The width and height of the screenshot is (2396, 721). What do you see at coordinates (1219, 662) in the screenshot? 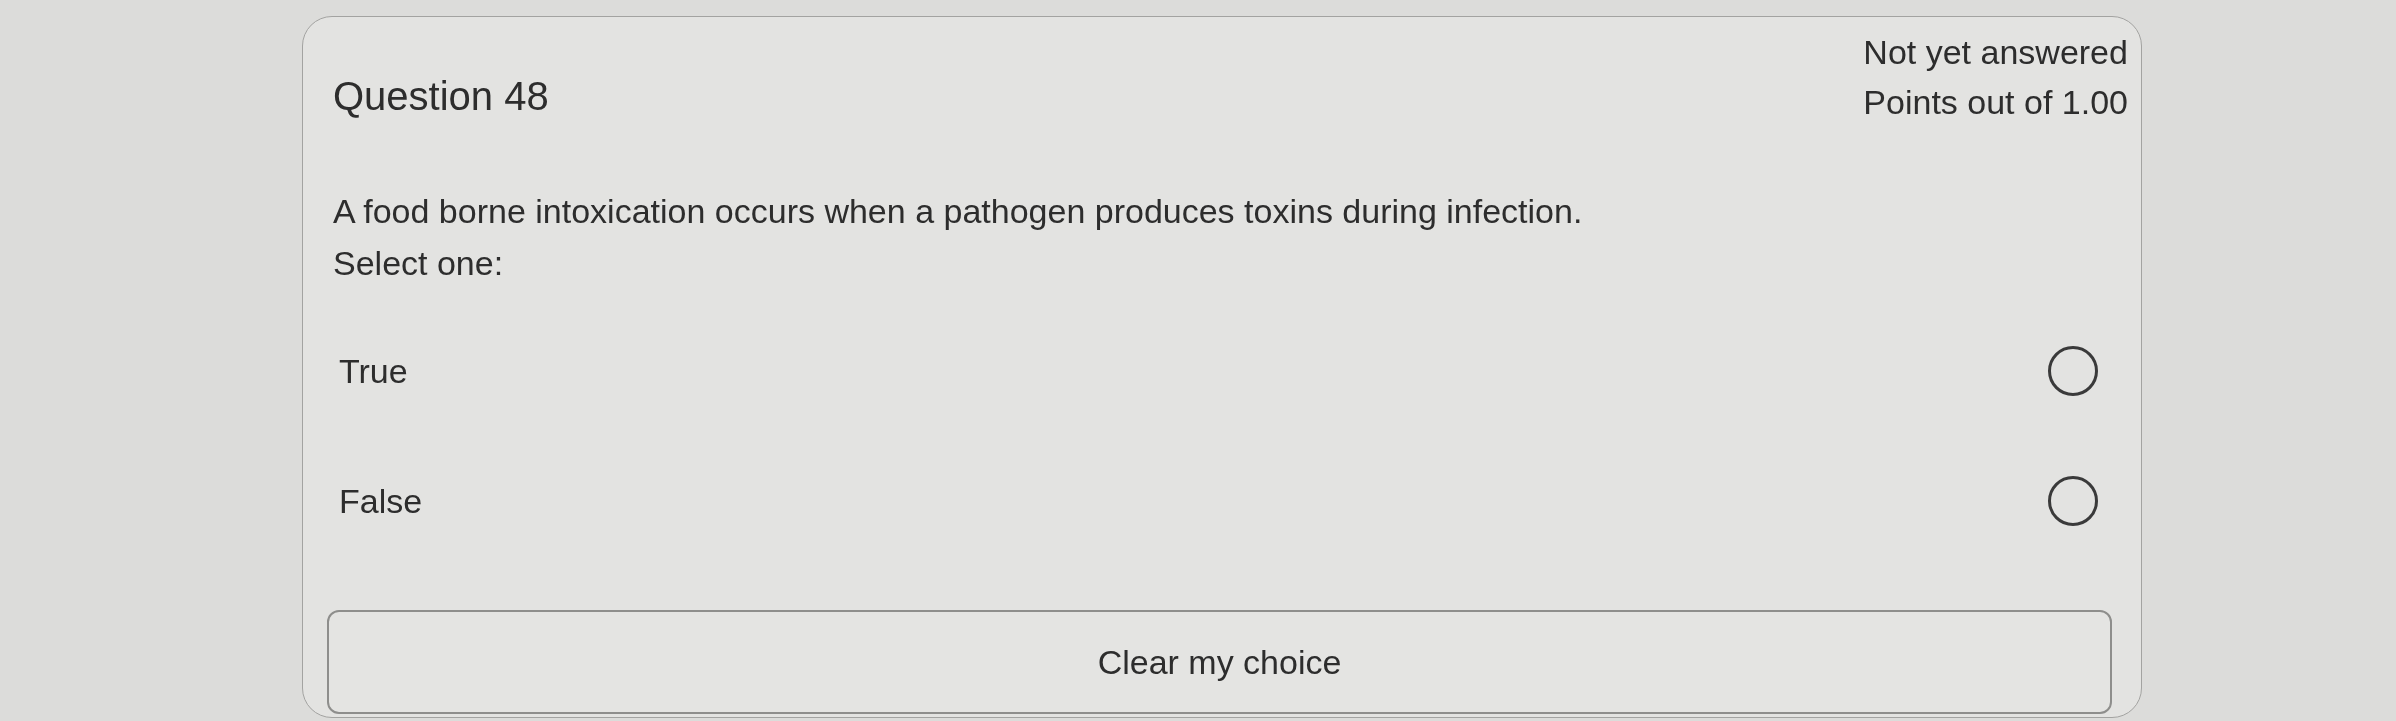
I see `clear-choice-button: Clear my choice` at bounding box center [1219, 662].